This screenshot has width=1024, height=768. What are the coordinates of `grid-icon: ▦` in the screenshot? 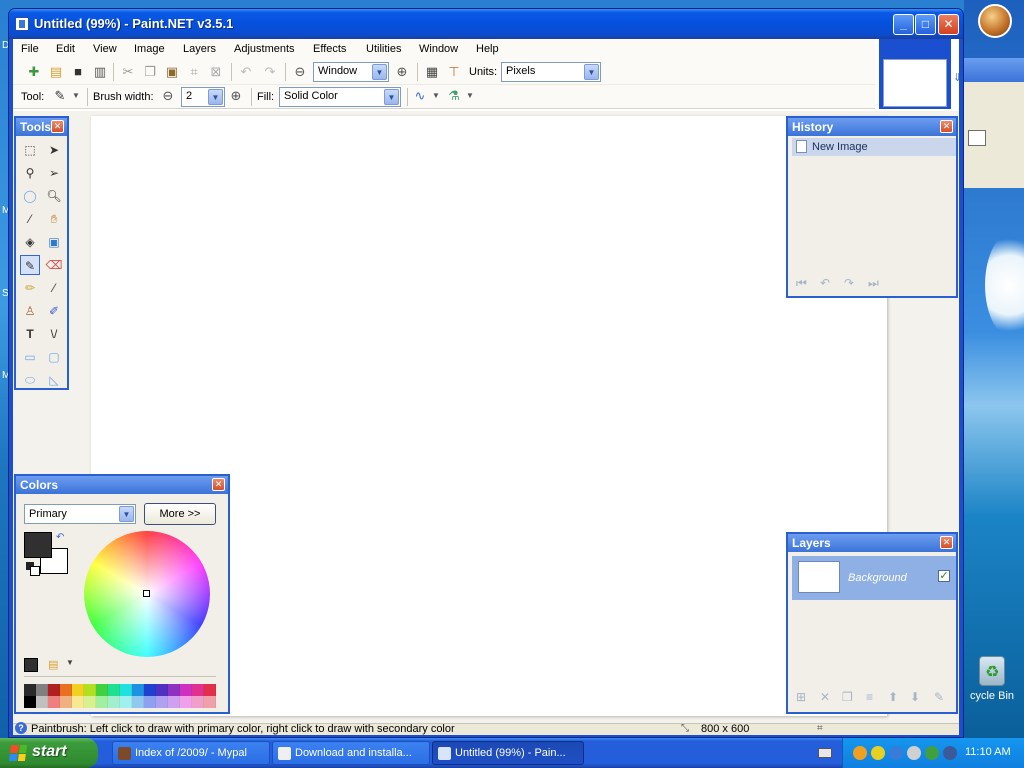 It's located at (432, 72).